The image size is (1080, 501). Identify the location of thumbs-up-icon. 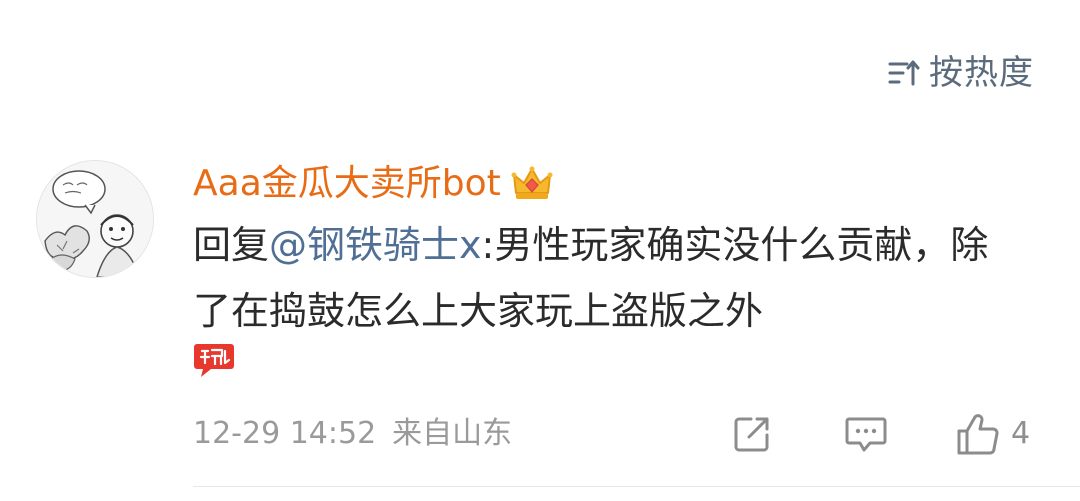
(978, 434).